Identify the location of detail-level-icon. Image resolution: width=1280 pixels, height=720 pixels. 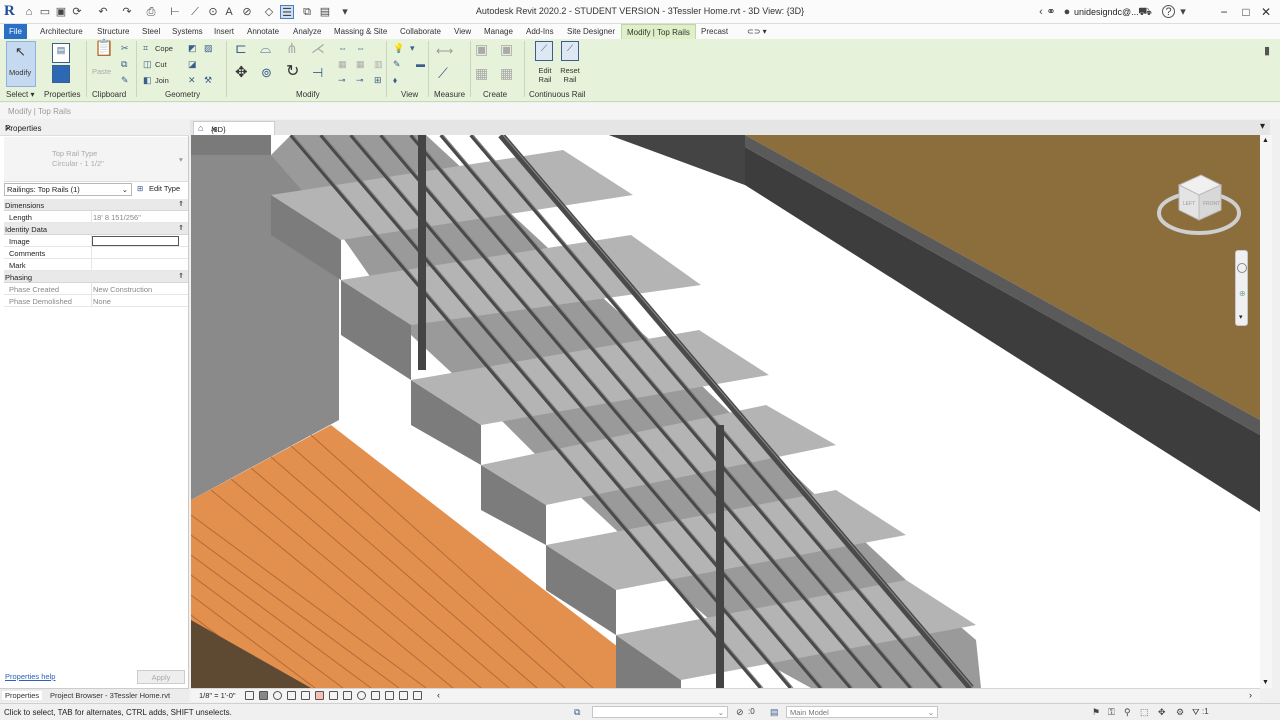
(249, 695).